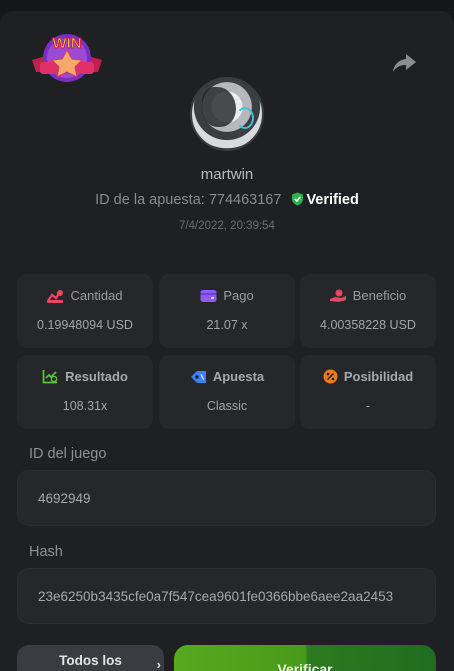  I want to click on bet-id-line: ID de la apuesta: 774463167 Verified, so click(227, 200).